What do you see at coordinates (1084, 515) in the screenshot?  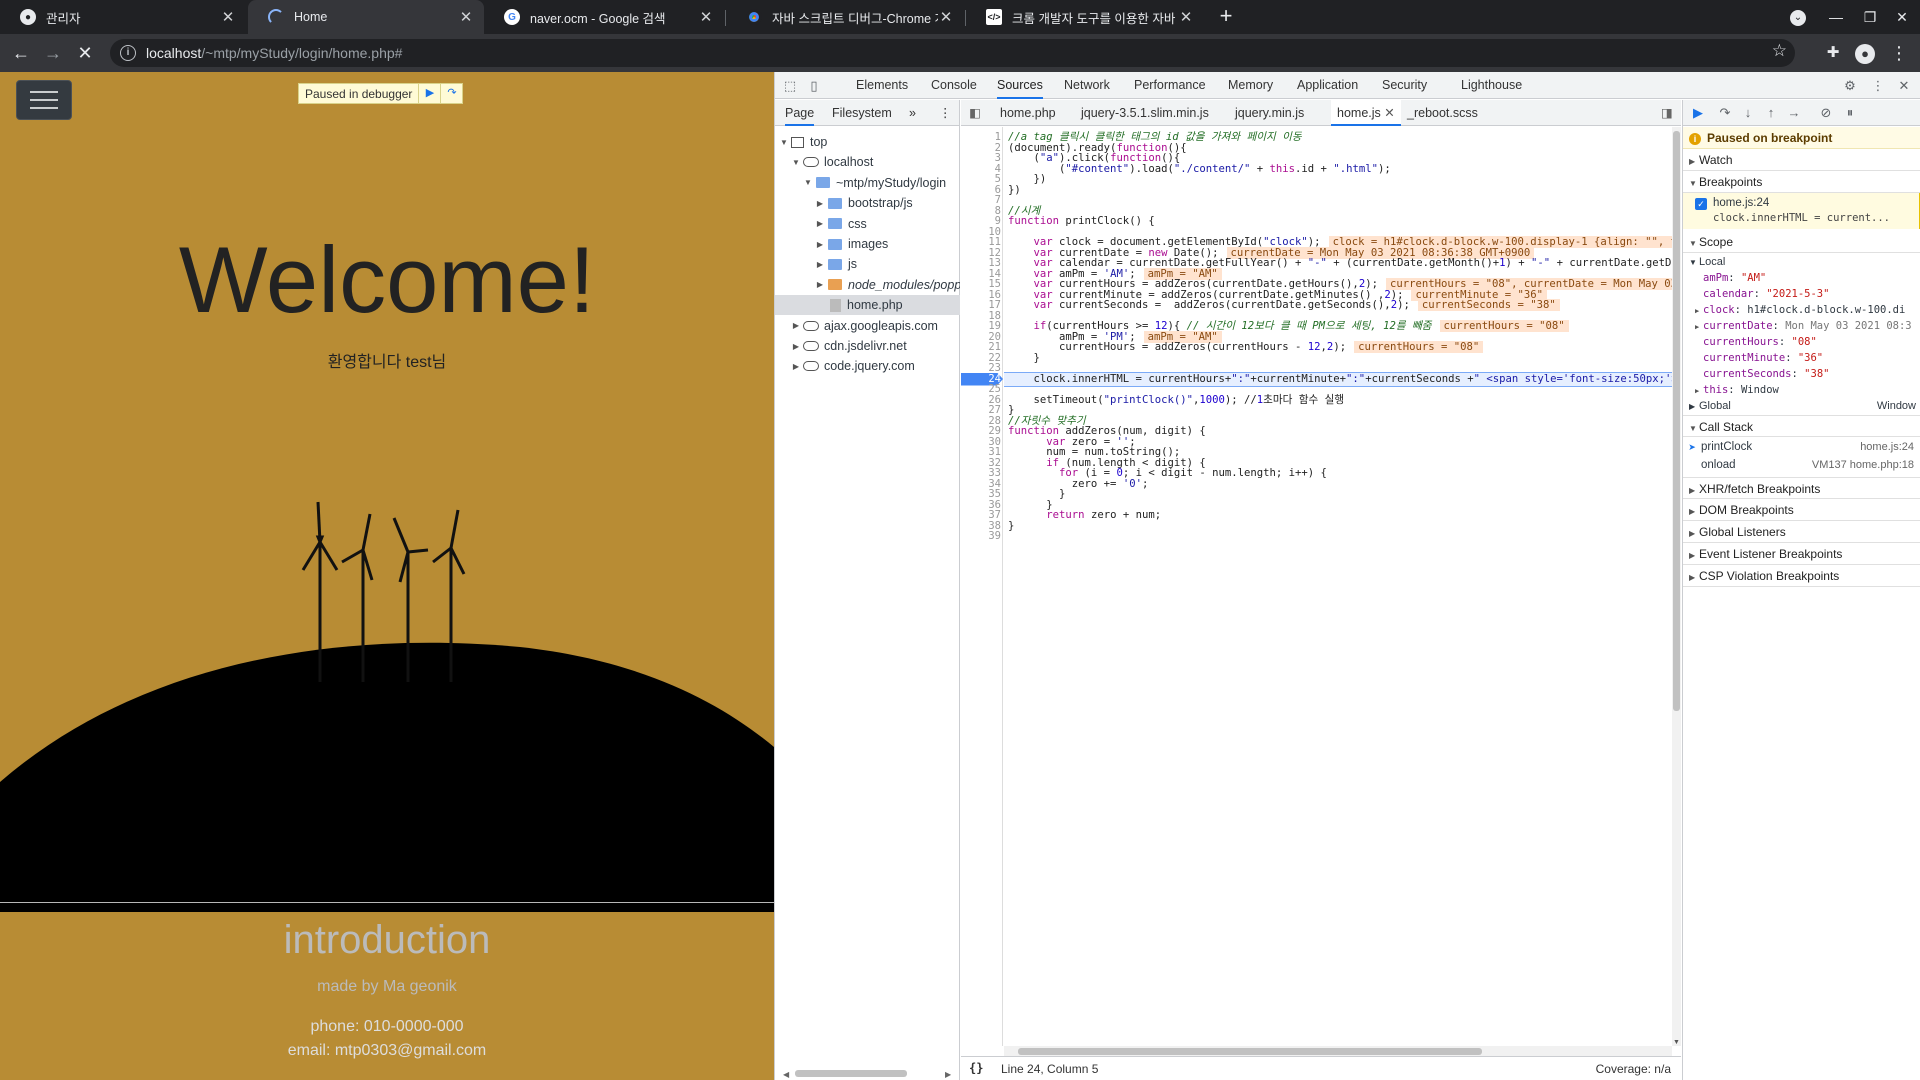 I see `code-line: return zero + num;` at bounding box center [1084, 515].